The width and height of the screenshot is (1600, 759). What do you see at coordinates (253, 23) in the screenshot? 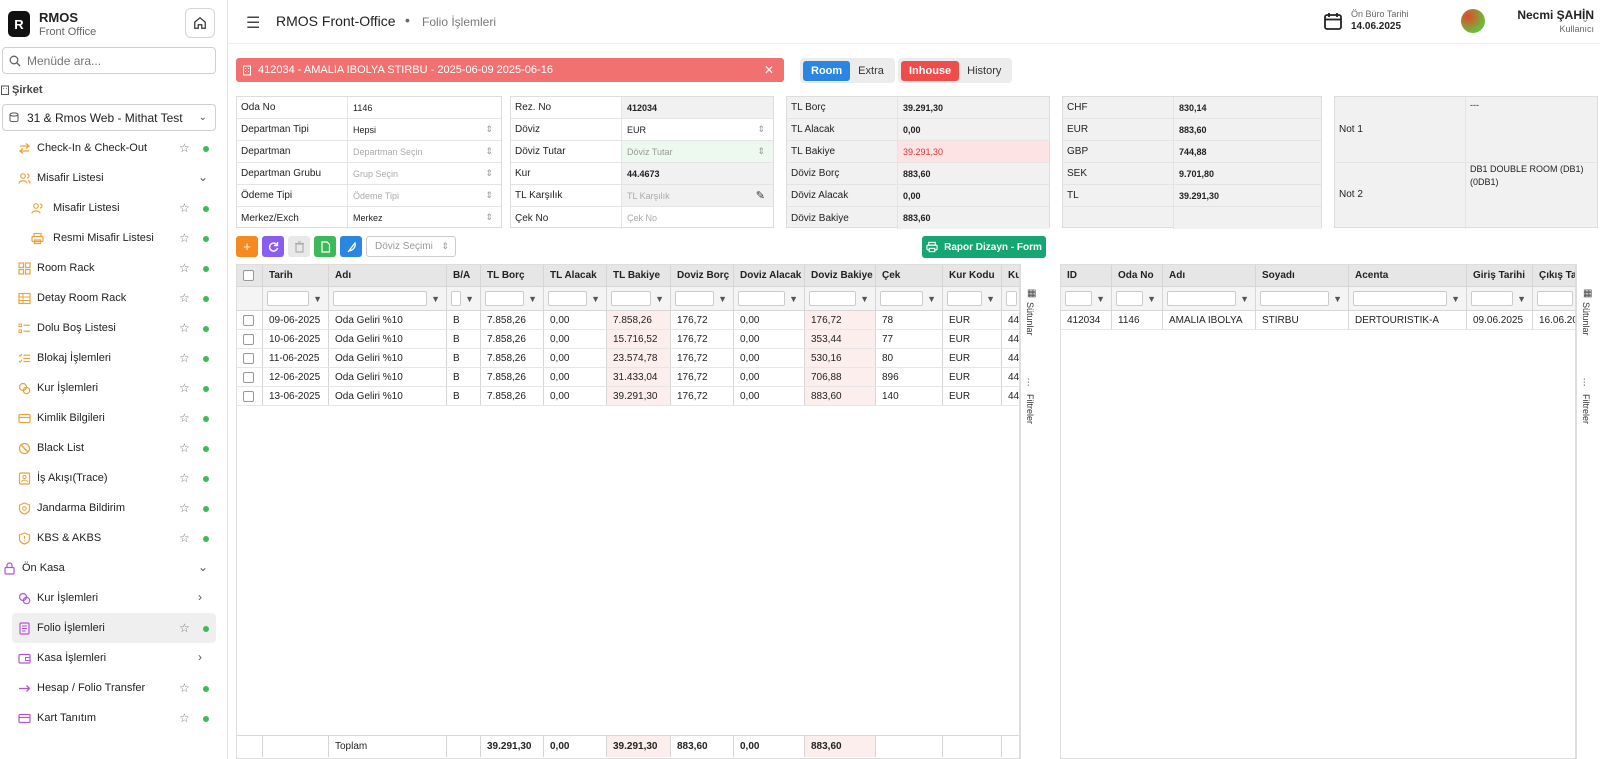
I see `hamburger-icon: ☰` at bounding box center [253, 23].